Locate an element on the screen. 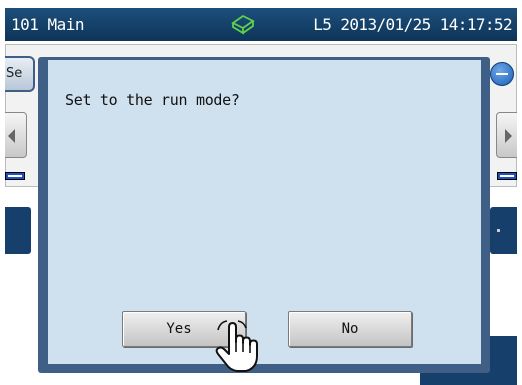 The width and height of the screenshot is (522, 385). background-minus-button is located at coordinates (502, 74).